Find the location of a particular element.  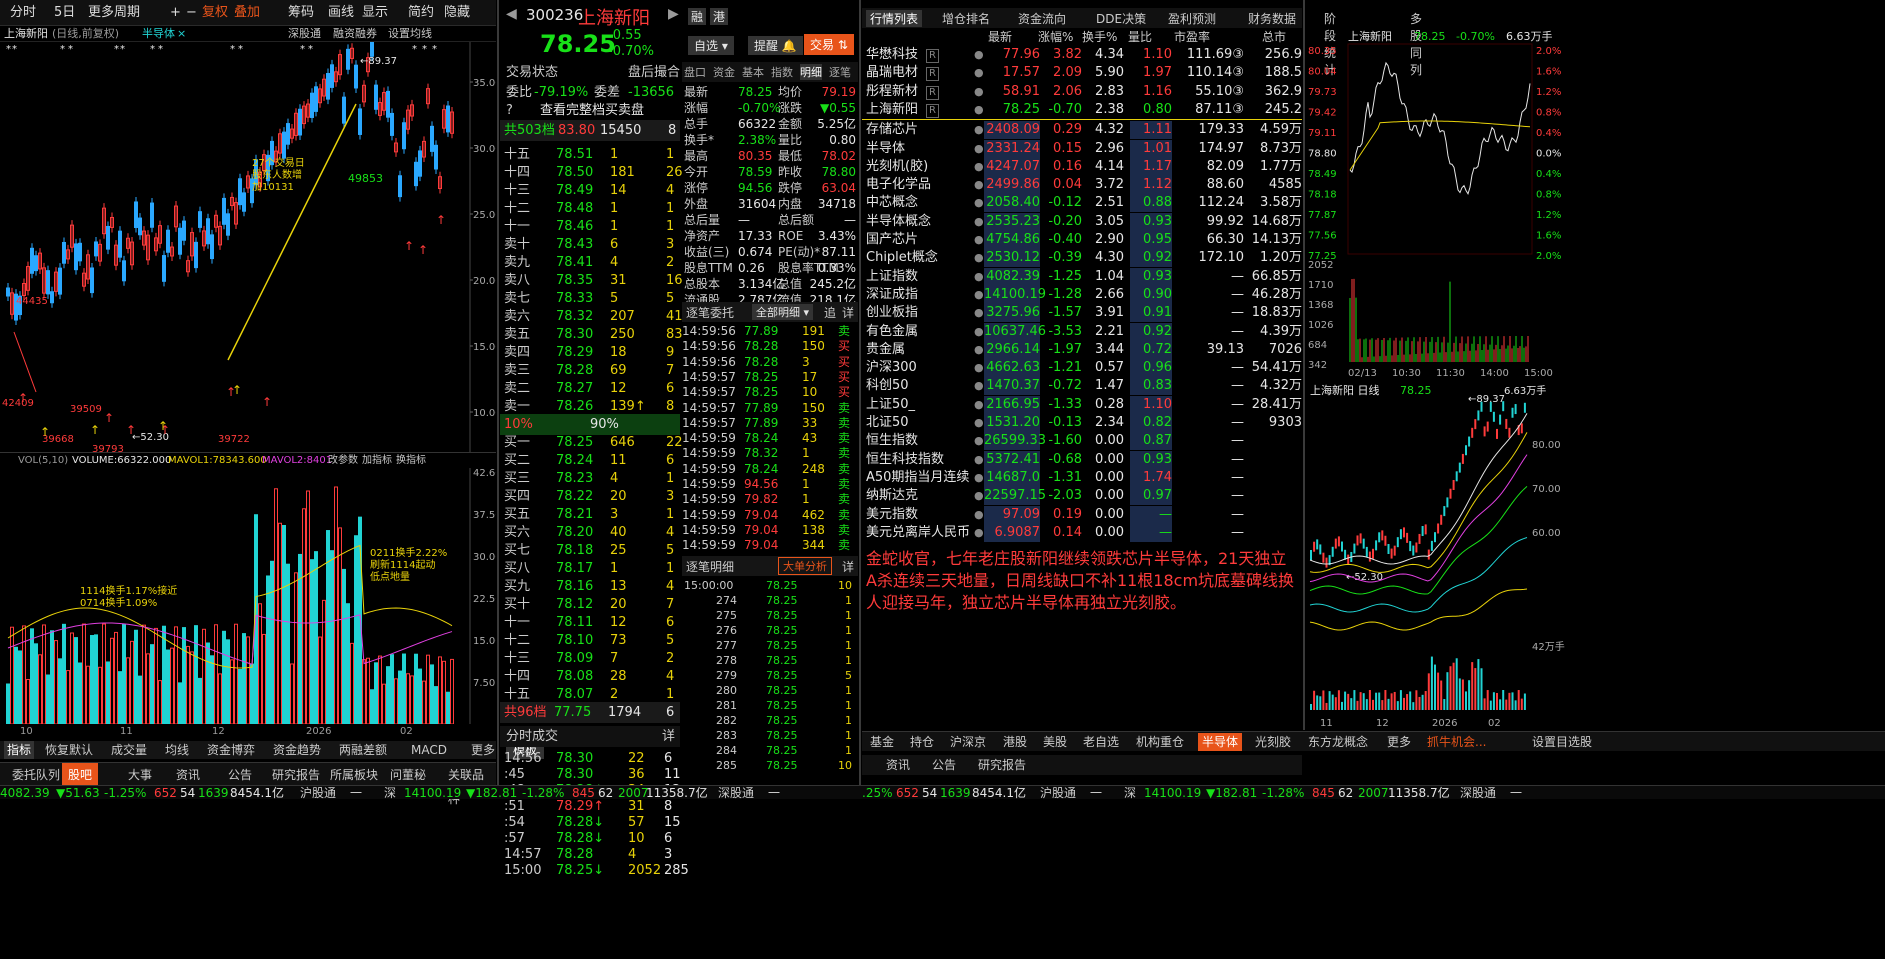

sector-row: 有色金属 ● 10637.46 -3.53 2.21 0.92—4.39万 is located at coordinates (1082, 331).